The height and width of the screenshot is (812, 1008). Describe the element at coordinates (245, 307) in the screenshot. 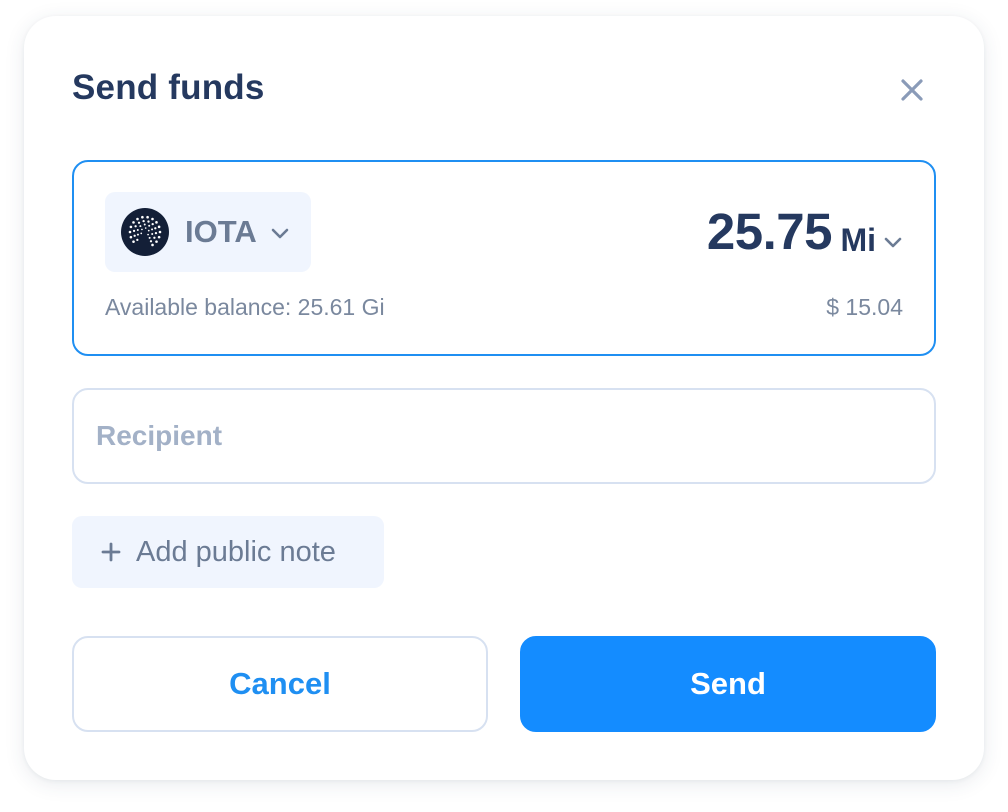

I see `available-balance: Available balance: 25.61 Gi` at that location.